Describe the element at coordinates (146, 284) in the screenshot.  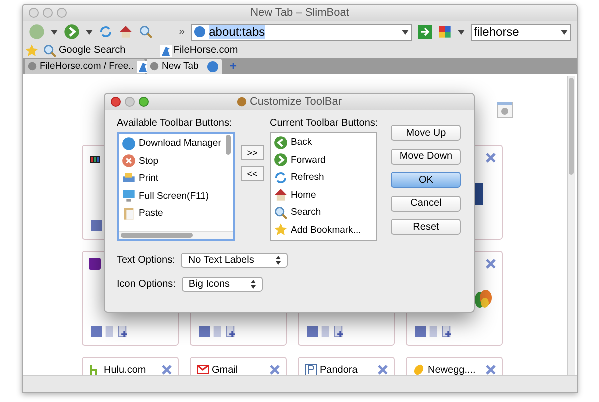
I see `option-label: Icon Options:` at that location.